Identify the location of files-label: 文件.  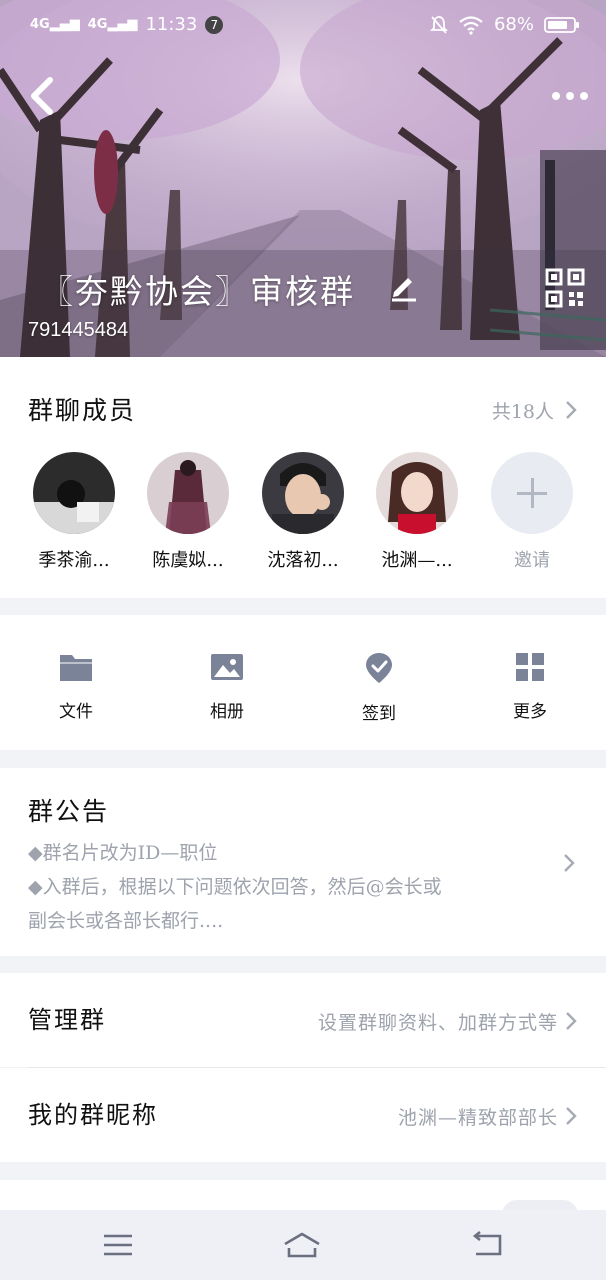
(76, 712).